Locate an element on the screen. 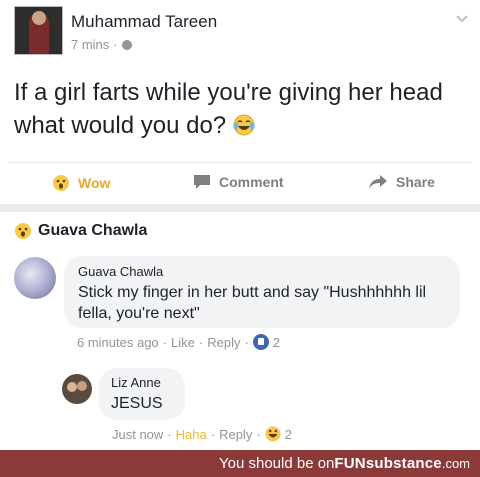 The height and width of the screenshot is (477, 480). reply-reaction-count: 2 is located at coordinates (288, 434).